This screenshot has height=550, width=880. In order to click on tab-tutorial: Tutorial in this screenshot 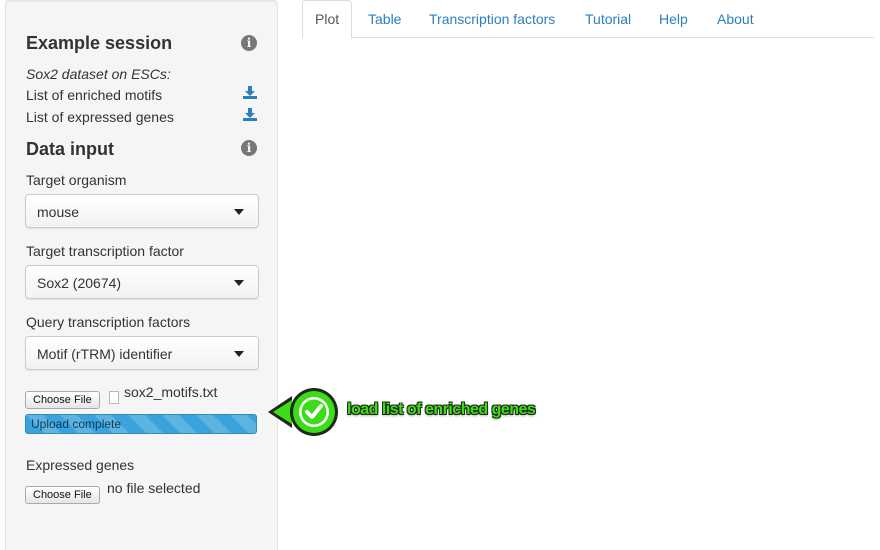, I will do `click(608, 19)`.